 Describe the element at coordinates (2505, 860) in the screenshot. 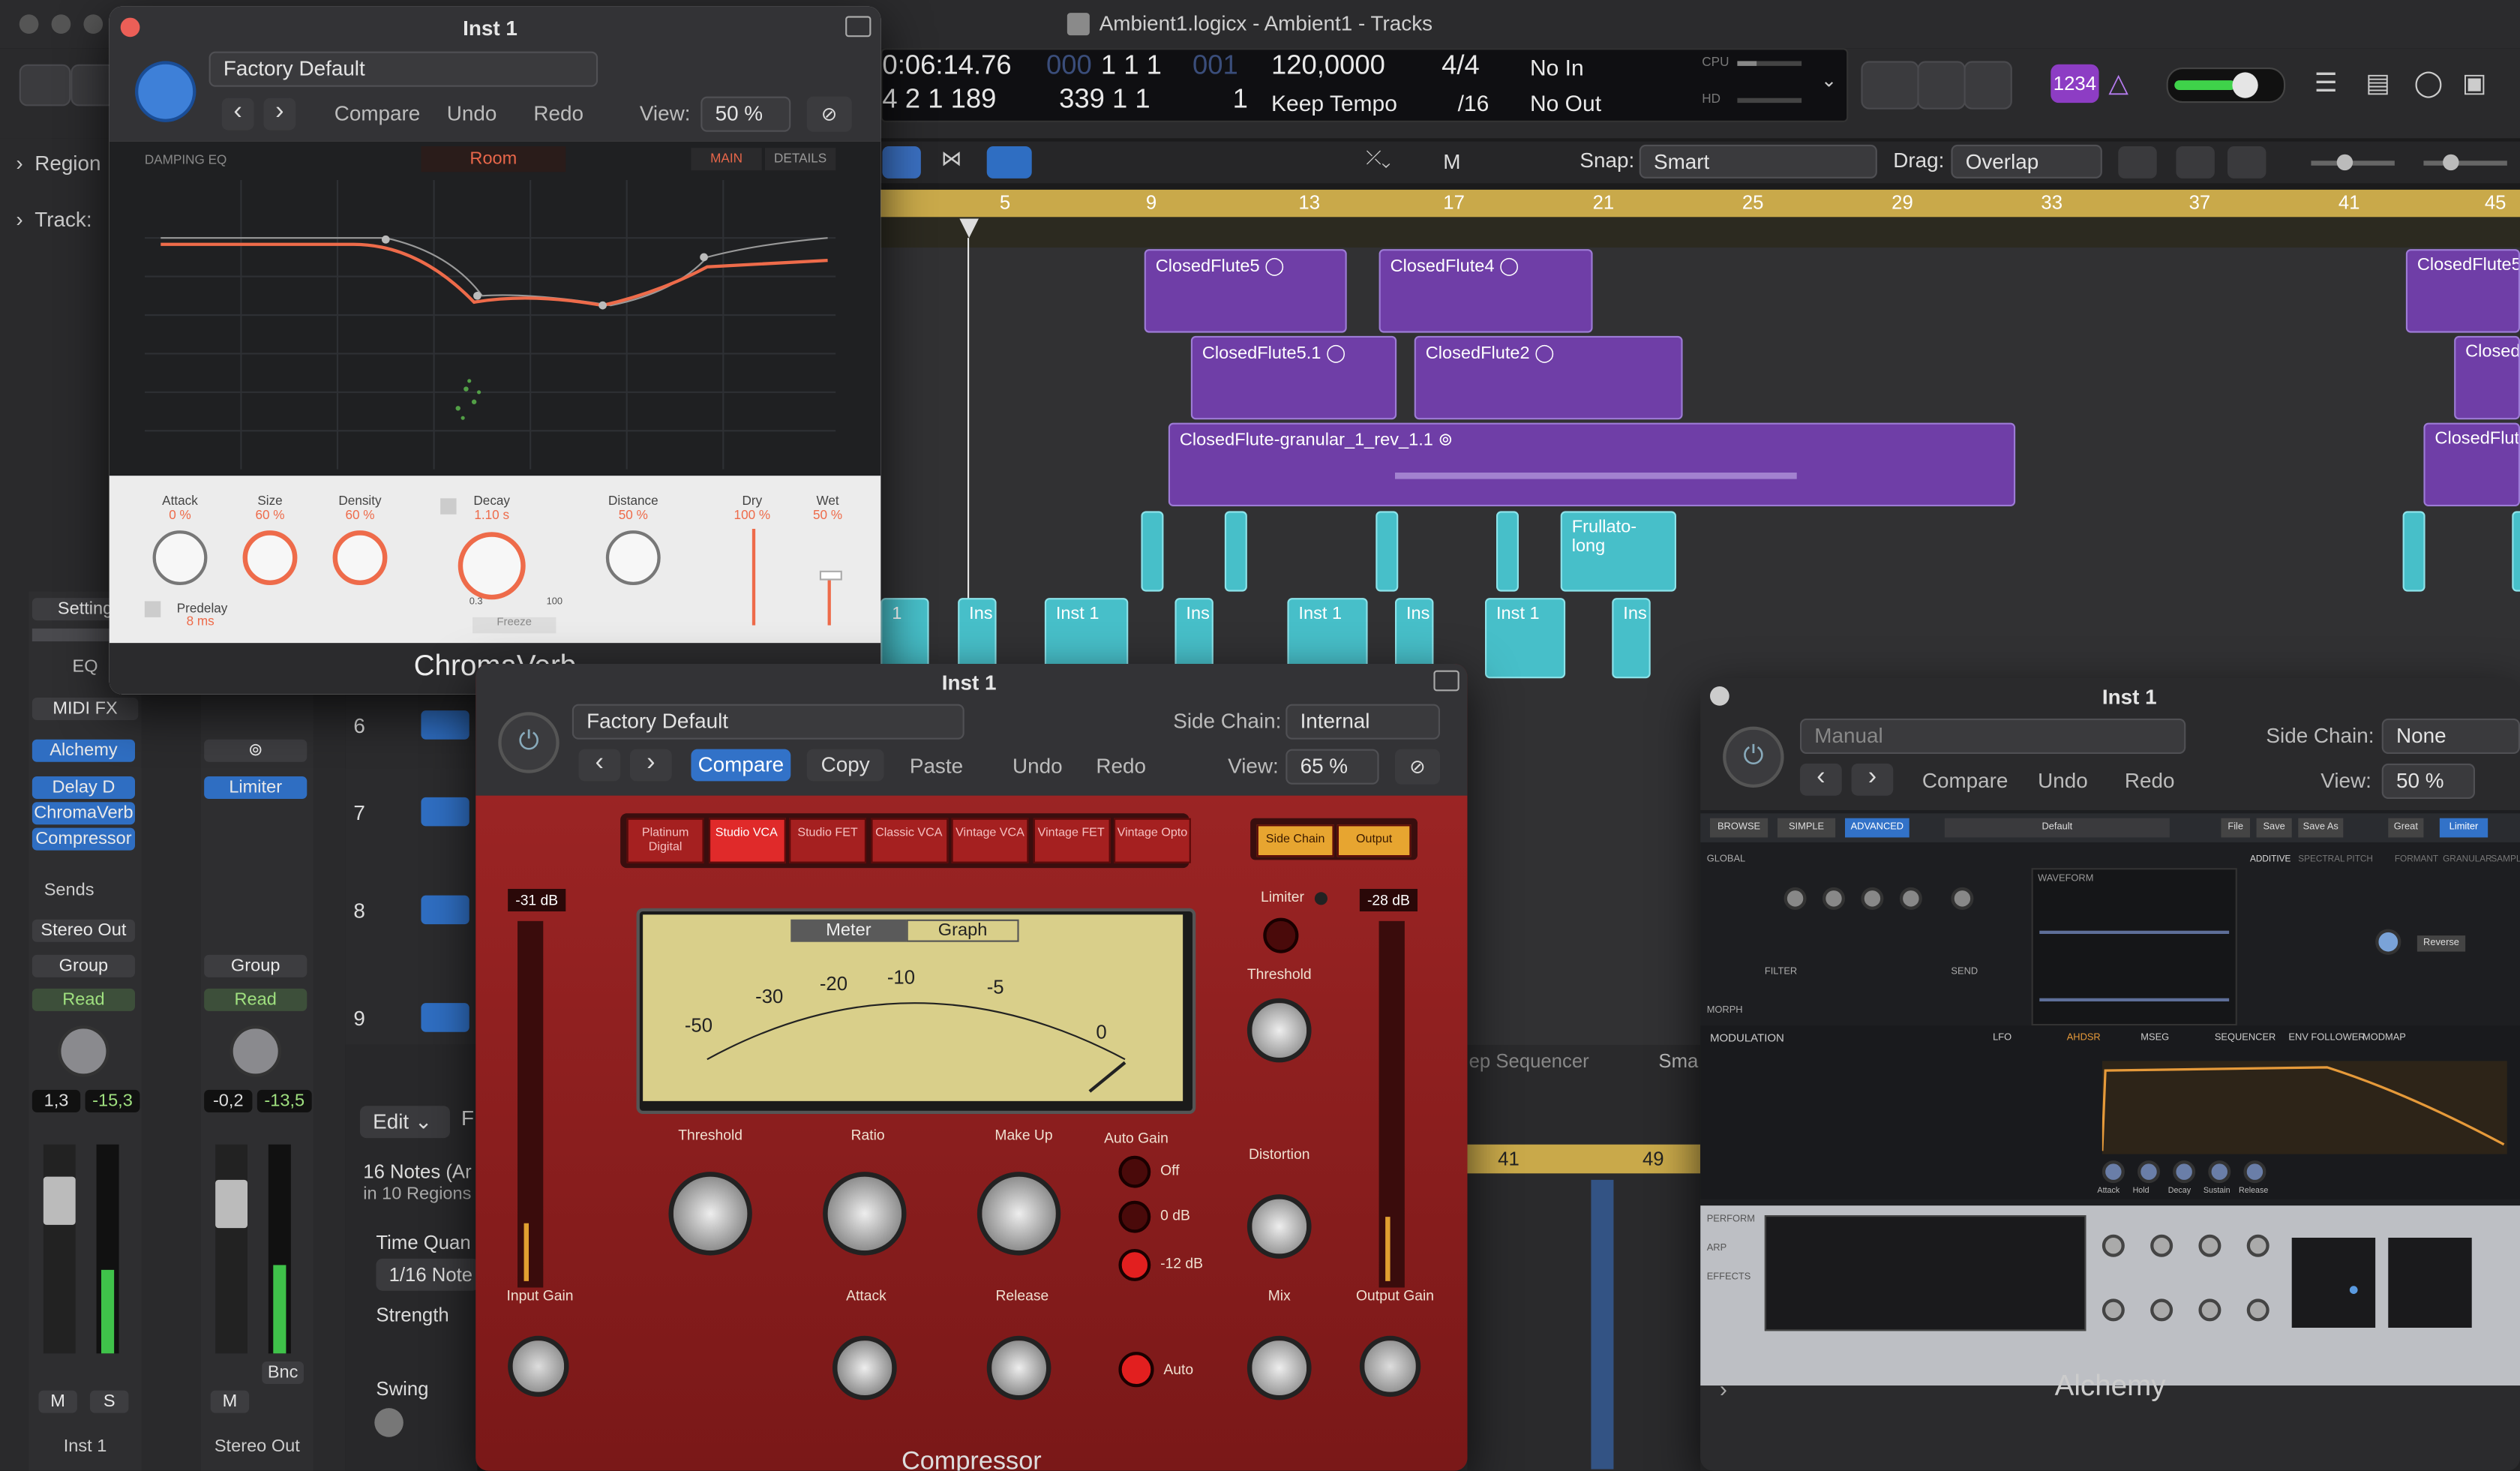

I see `source-section-tab: SAMPLE` at that location.